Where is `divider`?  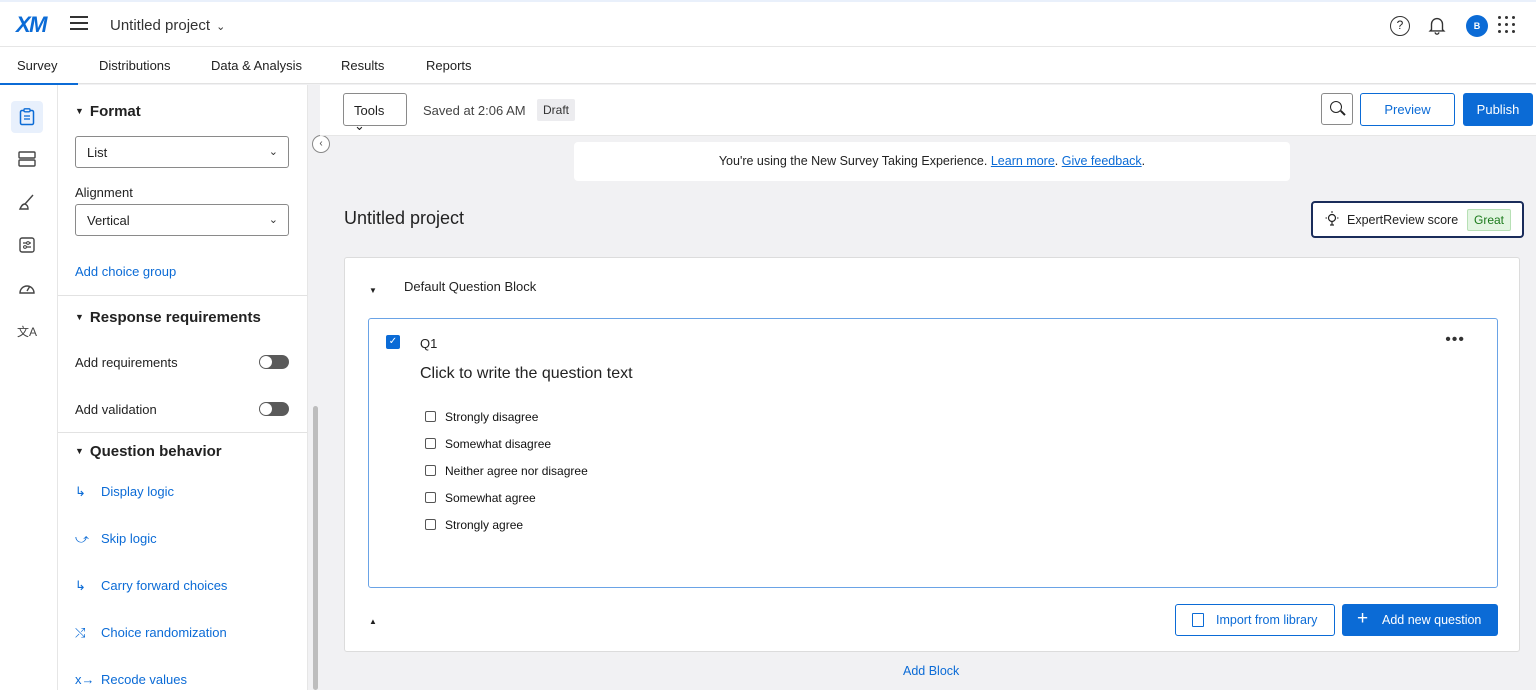
divider is located at coordinates (182, 295).